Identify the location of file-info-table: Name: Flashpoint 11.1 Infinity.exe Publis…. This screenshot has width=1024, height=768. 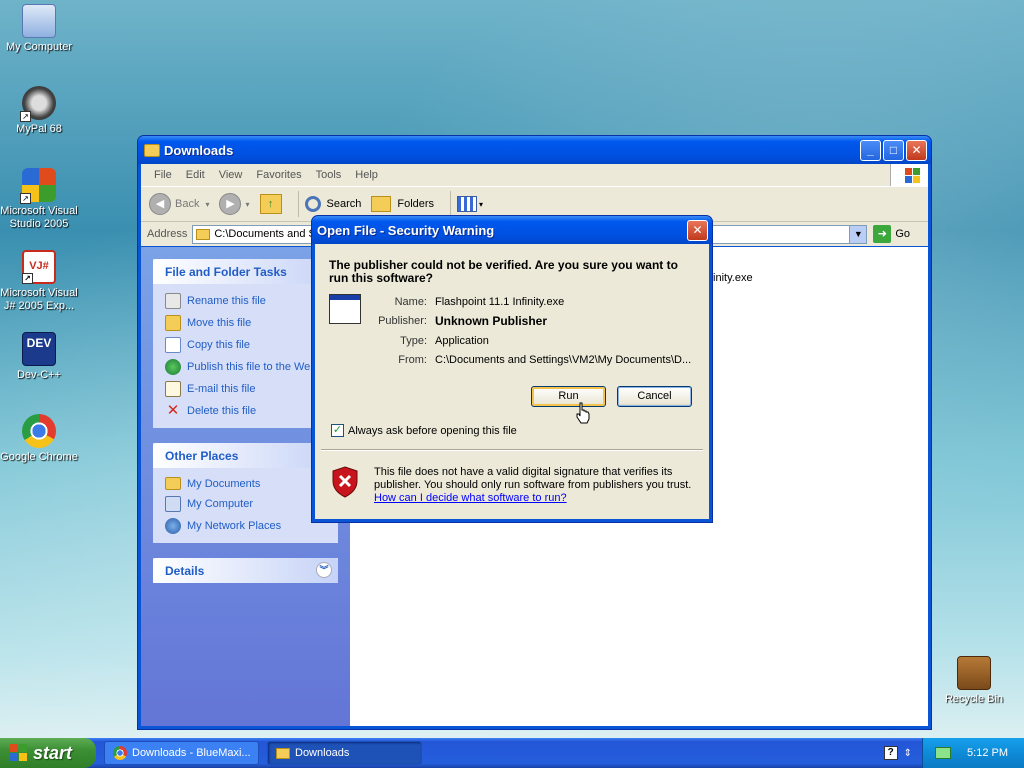
(528, 331).